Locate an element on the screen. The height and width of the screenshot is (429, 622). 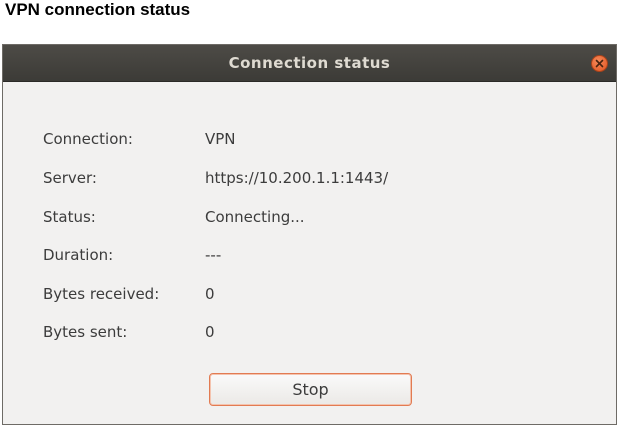
bytes-received-row: Bytes received: 0 is located at coordinates (293, 296).